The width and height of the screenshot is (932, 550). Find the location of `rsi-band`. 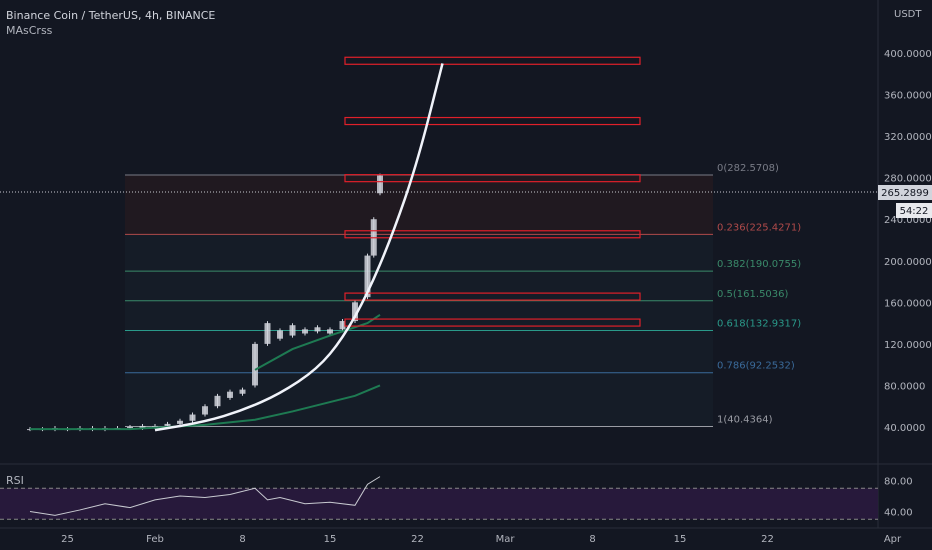

rsi-band is located at coordinates (439, 504).